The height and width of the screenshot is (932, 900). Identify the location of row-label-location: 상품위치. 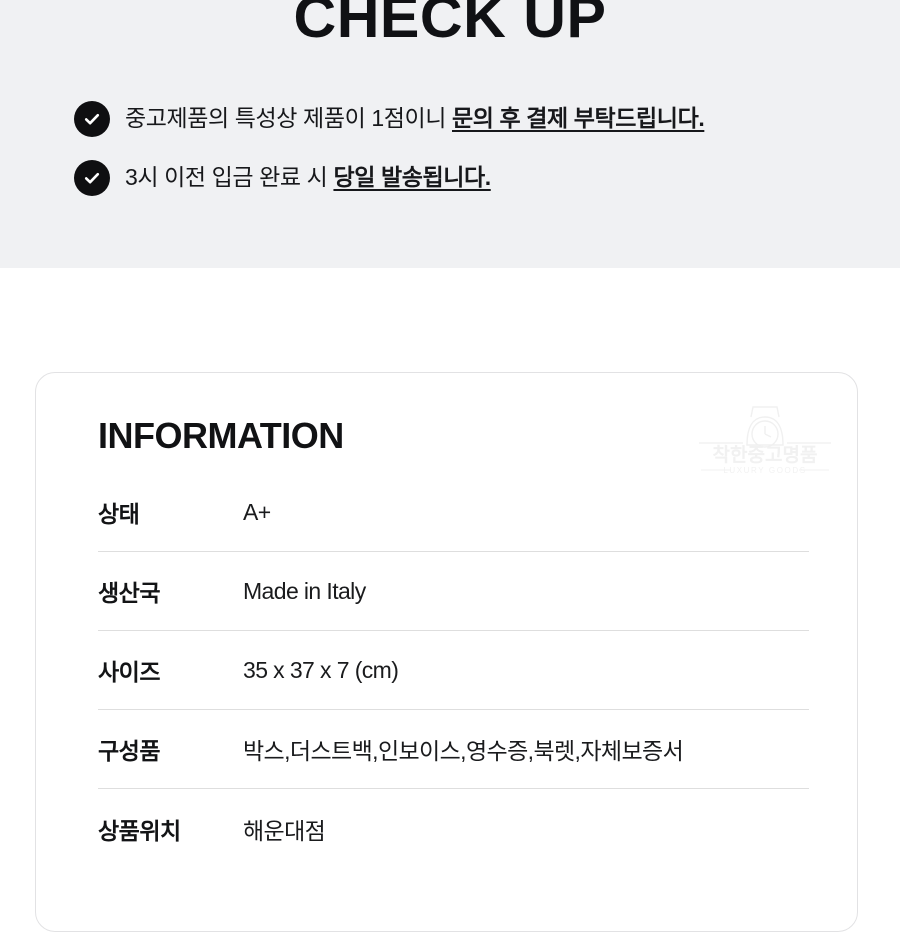
(139, 830).